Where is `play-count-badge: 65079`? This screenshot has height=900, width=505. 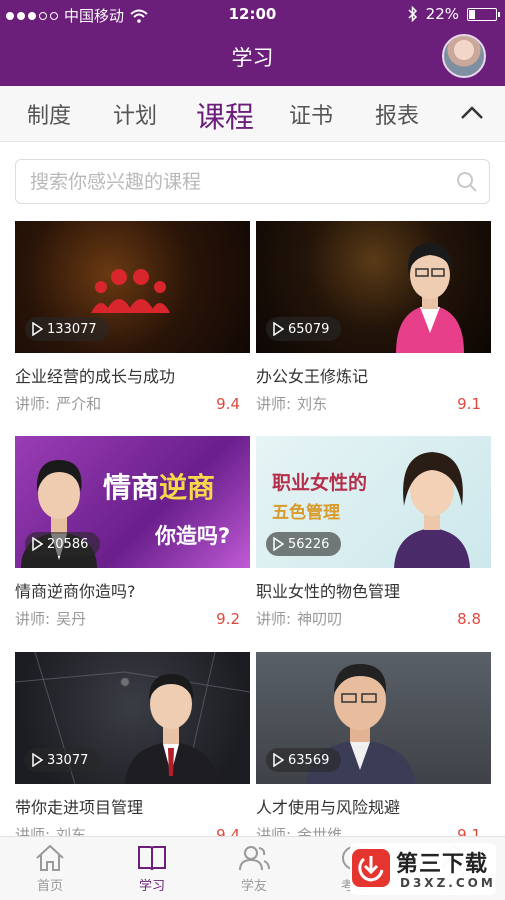
play-count-badge: 65079 is located at coordinates (304, 329).